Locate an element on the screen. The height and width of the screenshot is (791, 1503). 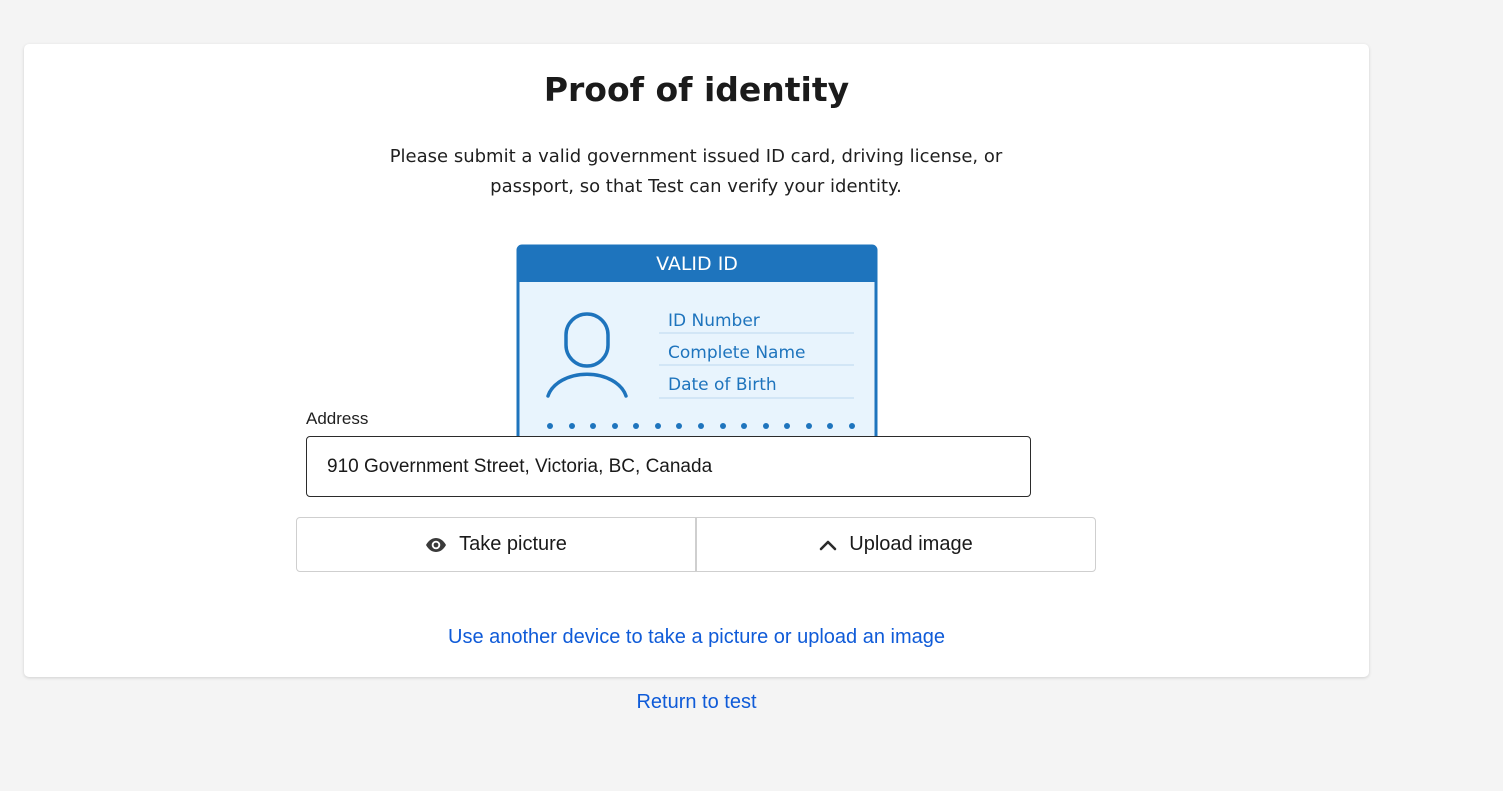
address-input is located at coordinates (668, 466).